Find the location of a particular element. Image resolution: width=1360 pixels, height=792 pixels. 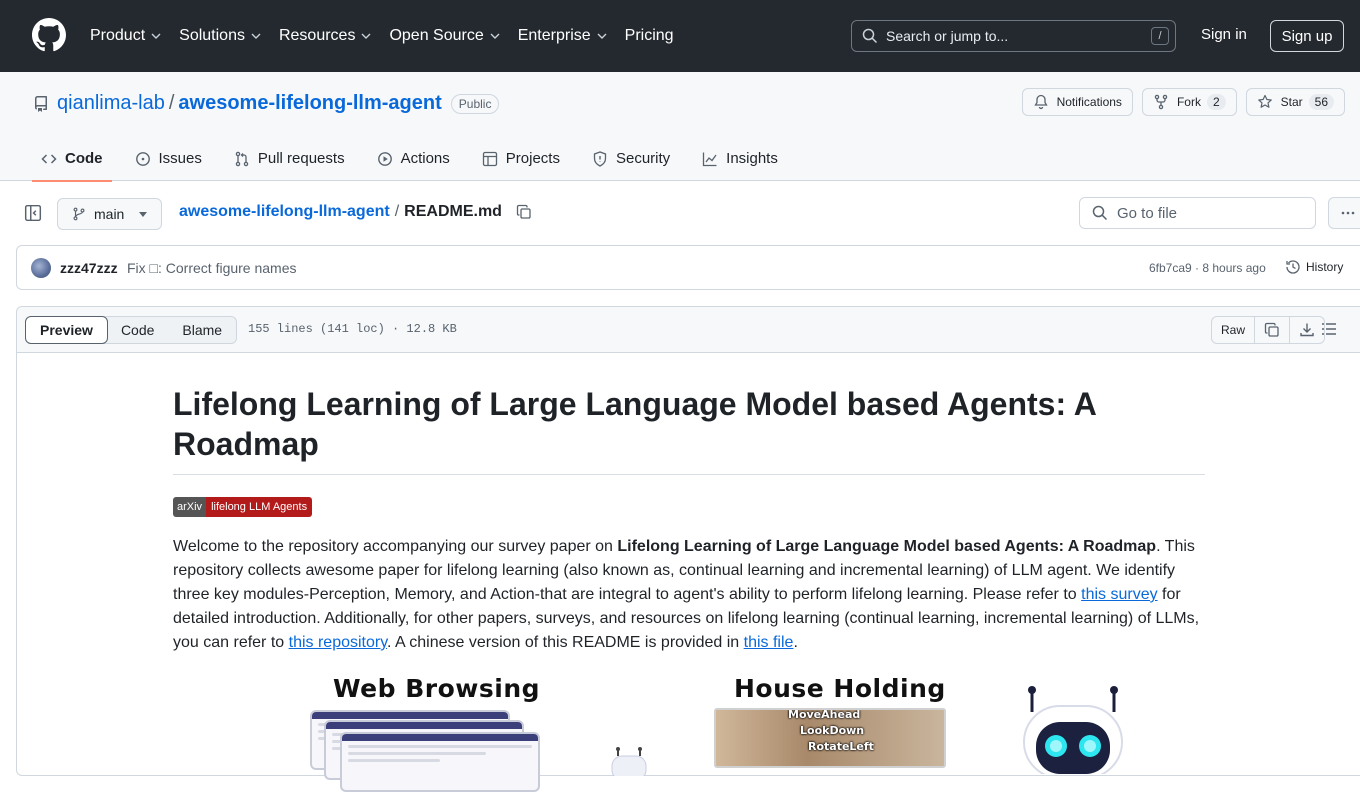

robot-head-illustration is located at coordinates (1073, 730).